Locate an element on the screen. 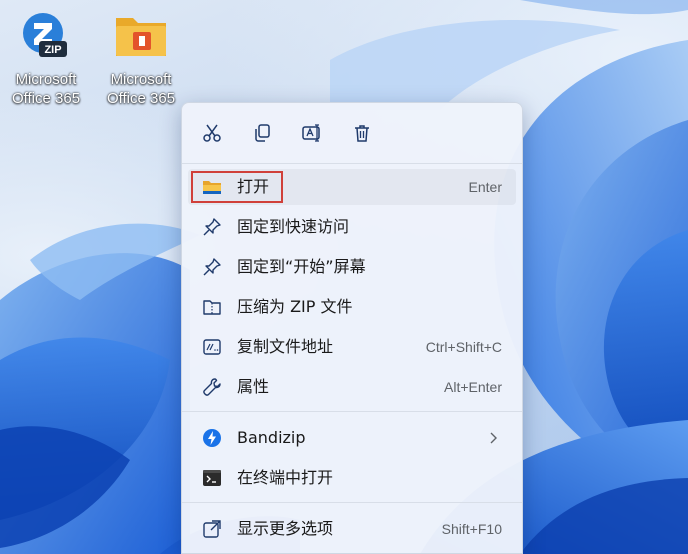 Image resolution: width=688 pixels, height=554 pixels. external-link-icon is located at coordinates (212, 529).